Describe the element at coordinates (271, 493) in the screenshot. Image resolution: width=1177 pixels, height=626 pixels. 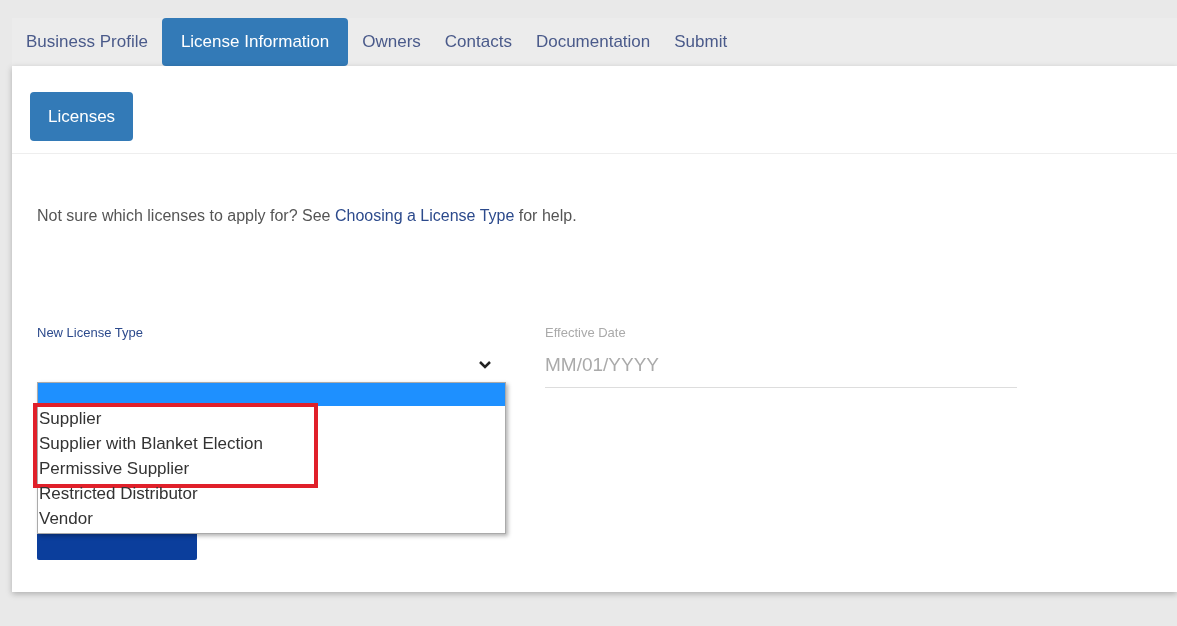
I see `dropdown-option: Restricted Distributor` at that location.